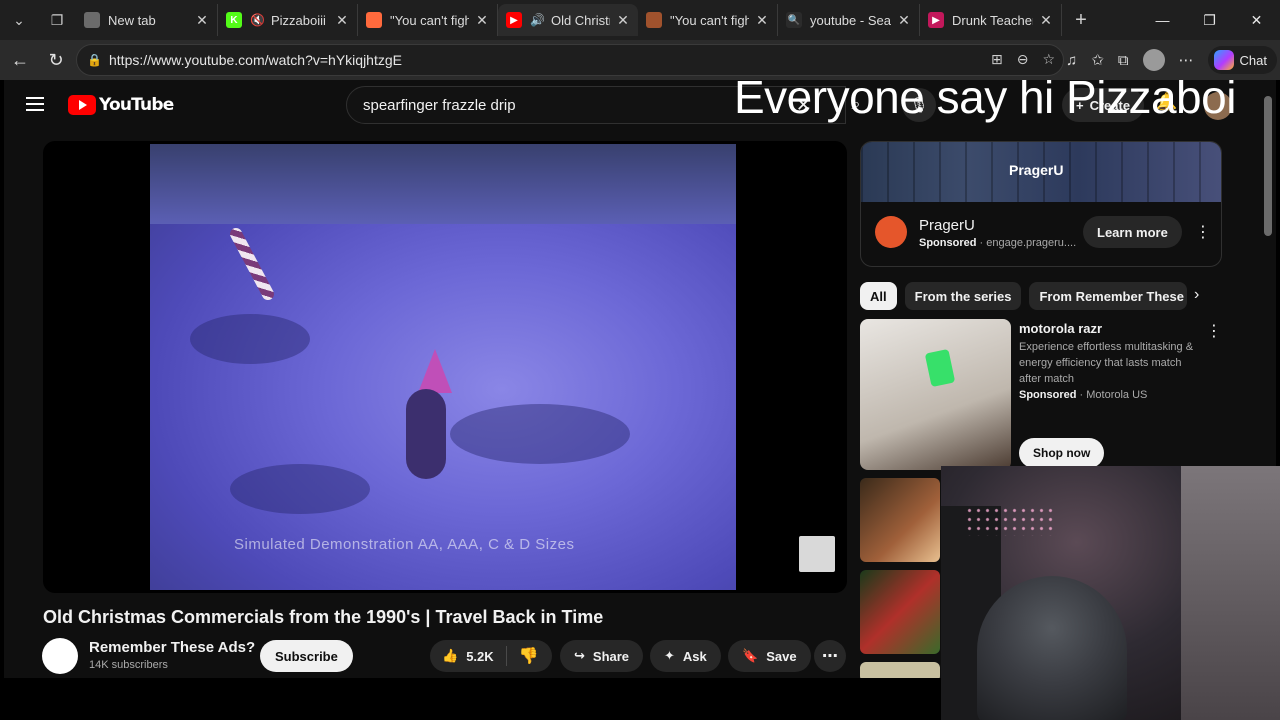 The height and width of the screenshot is (720, 1280). What do you see at coordinates (1071, 60) in the screenshot?
I see `media-control-icon: ♫` at bounding box center [1071, 60].